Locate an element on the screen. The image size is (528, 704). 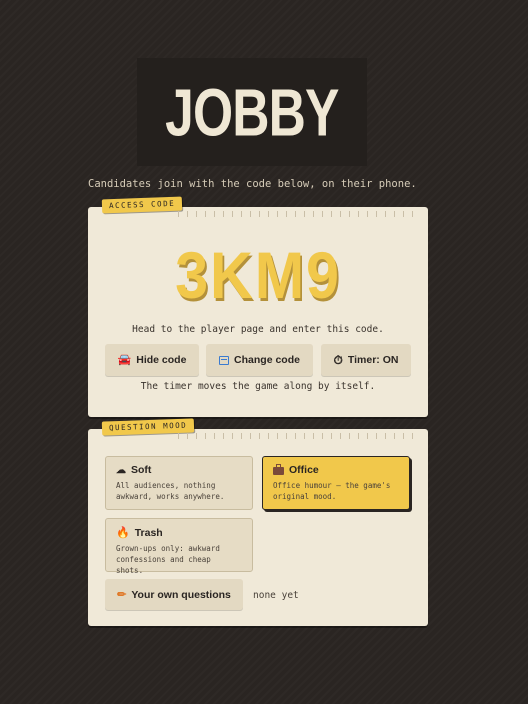
own-questions-button: ✏ Your own questions is located at coordinates (174, 594).